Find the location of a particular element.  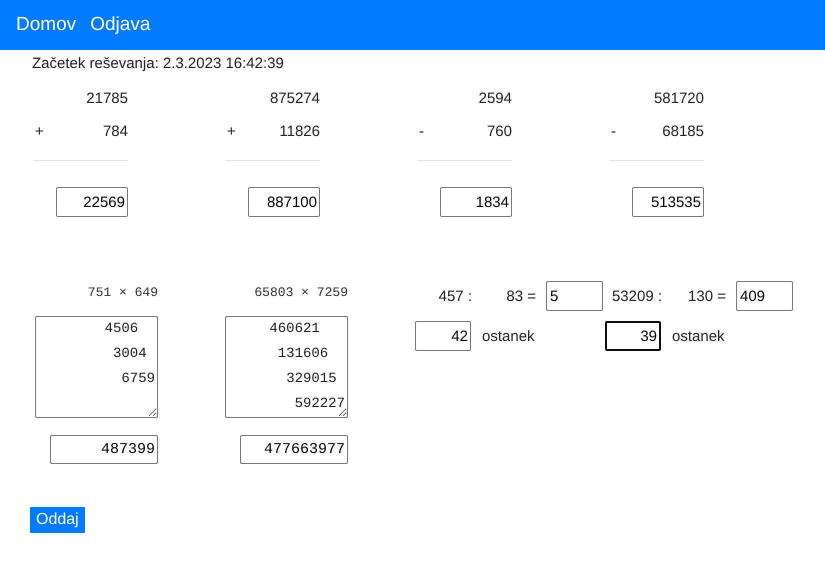

divisor: 130 = is located at coordinates (706, 296).